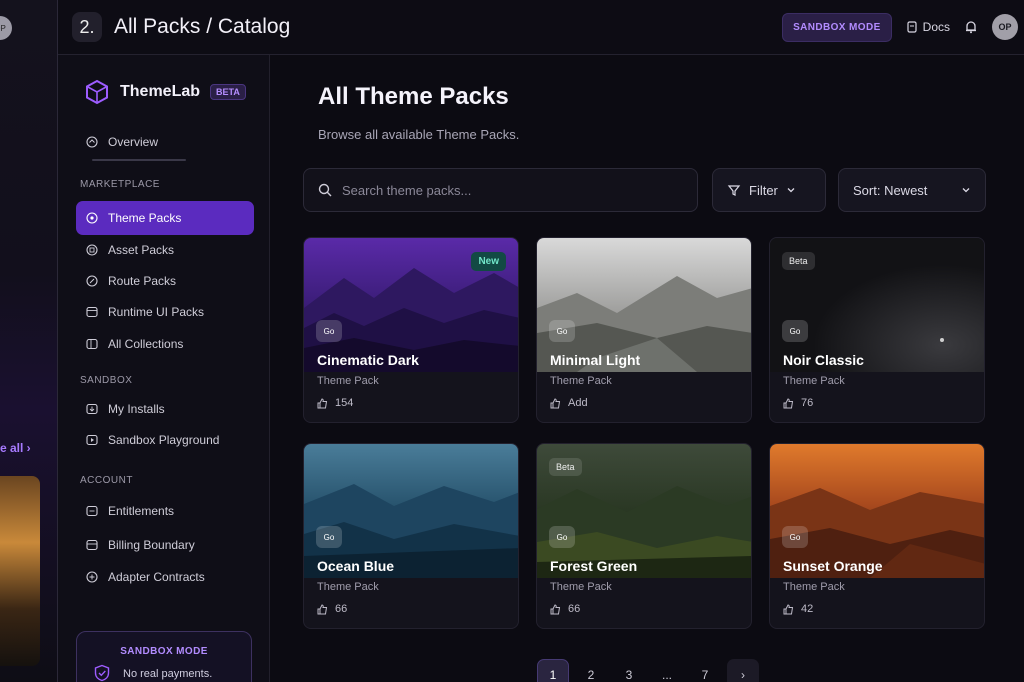  Describe the element at coordinates (92, 218) in the screenshot. I see `palette-icon` at that location.